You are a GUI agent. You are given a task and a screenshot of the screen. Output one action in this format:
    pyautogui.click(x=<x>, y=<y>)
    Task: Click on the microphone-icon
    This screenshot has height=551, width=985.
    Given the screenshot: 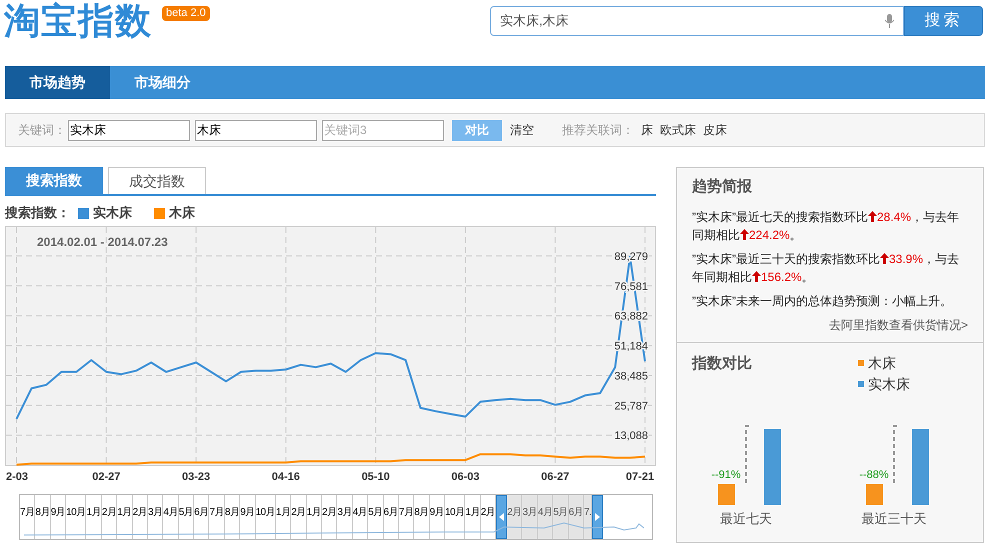 What is the action you would take?
    pyautogui.click(x=889, y=21)
    